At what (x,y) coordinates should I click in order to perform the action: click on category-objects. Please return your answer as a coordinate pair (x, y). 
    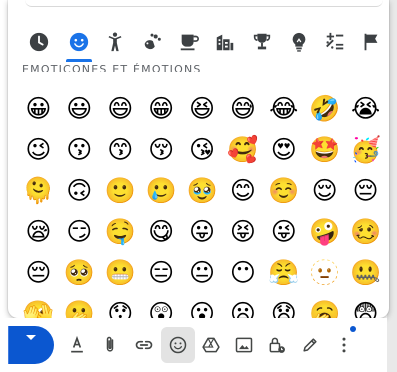
    Looking at the image, I should click on (299, 42).